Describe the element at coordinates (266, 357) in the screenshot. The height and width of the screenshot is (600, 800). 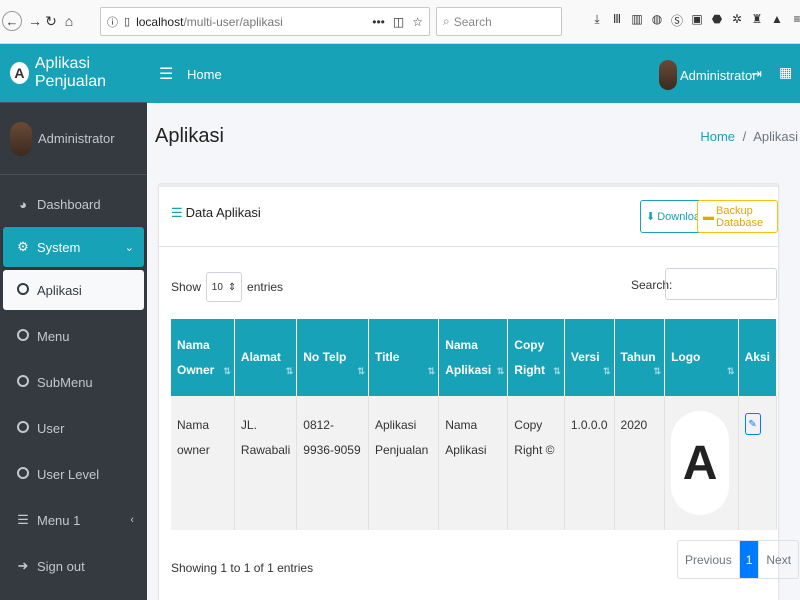
I see `column-header: Alamat ⇅` at that location.